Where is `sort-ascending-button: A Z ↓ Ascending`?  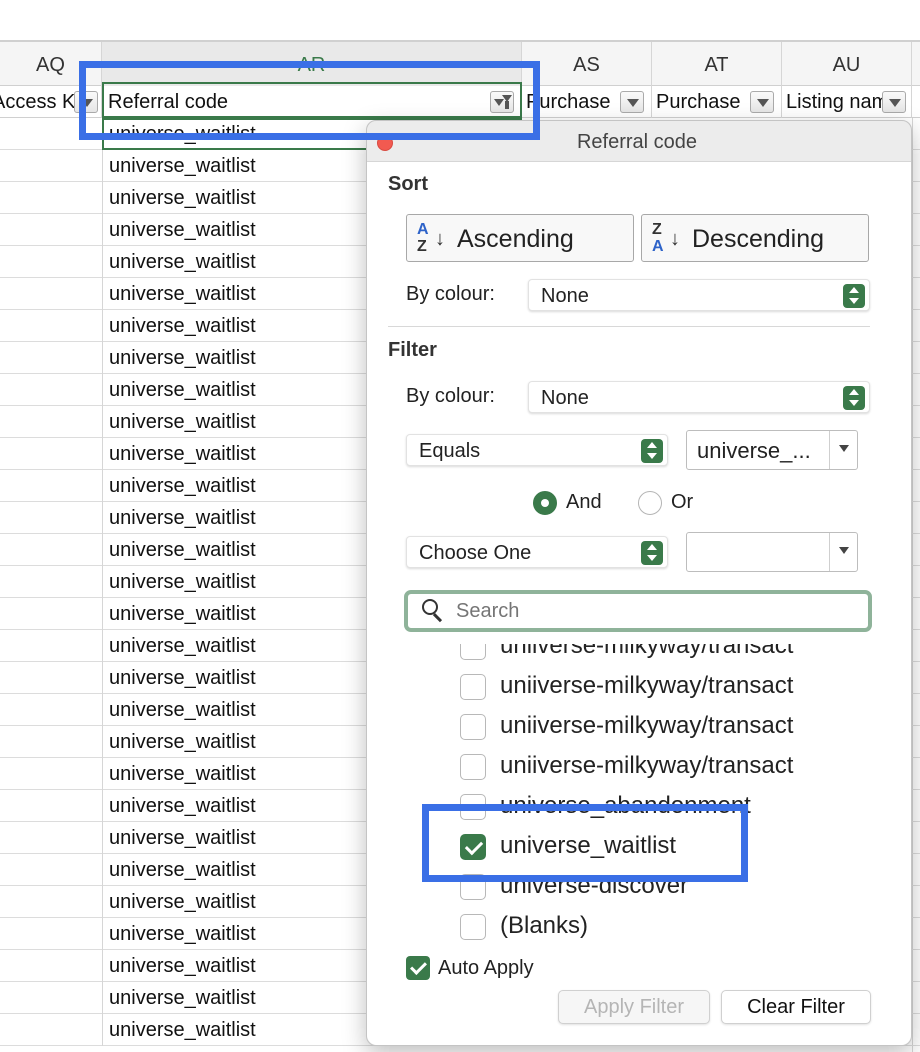 sort-ascending-button: A Z ↓ Ascending is located at coordinates (520, 238).